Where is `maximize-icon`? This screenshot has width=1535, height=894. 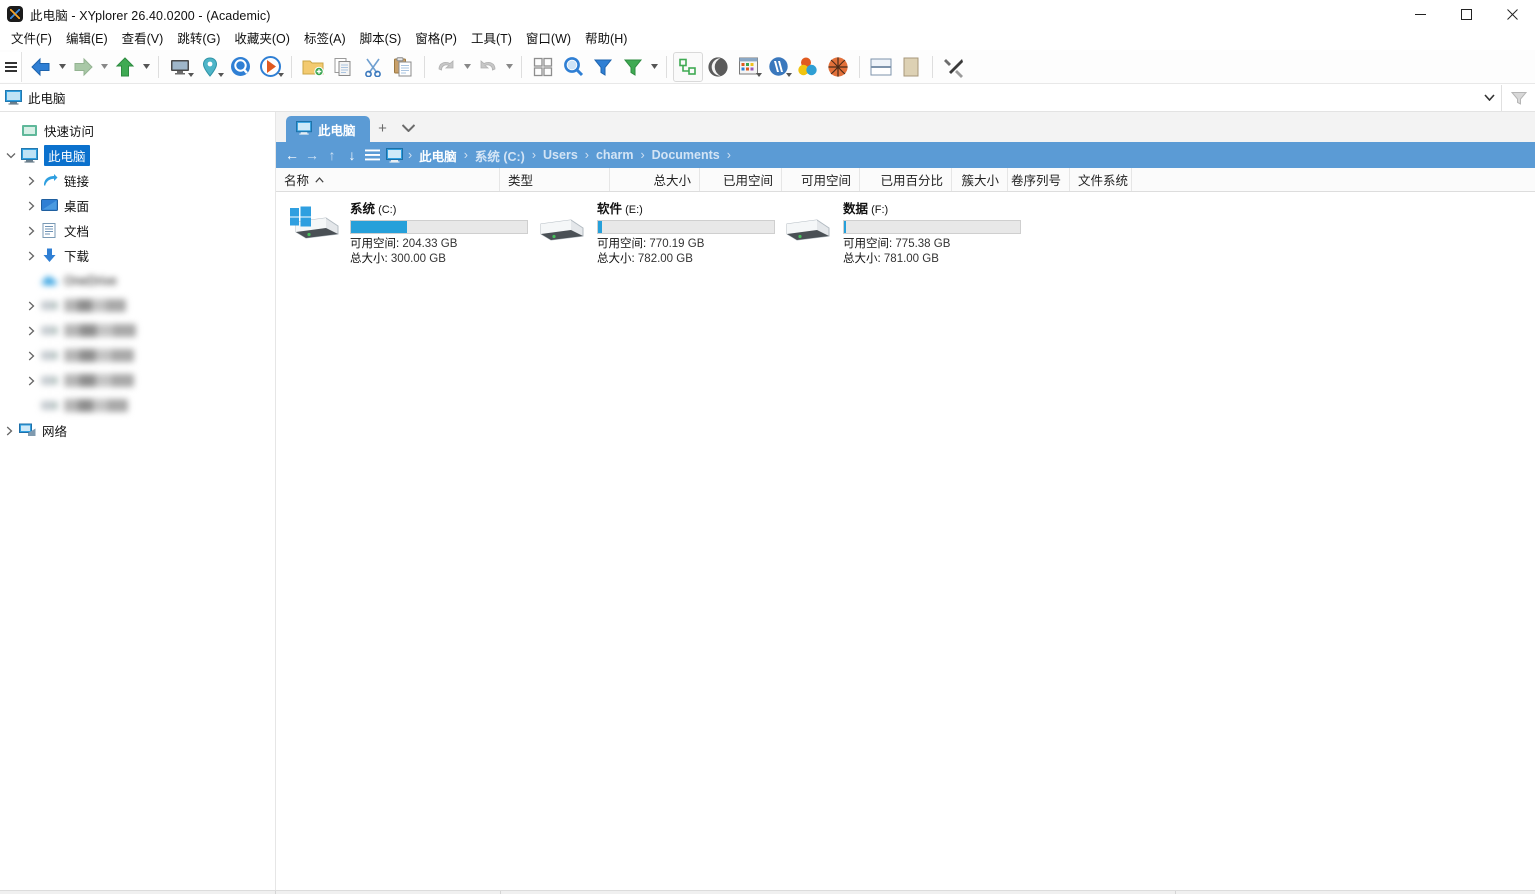 maximize-icon is located at coordinates (1466, 14).